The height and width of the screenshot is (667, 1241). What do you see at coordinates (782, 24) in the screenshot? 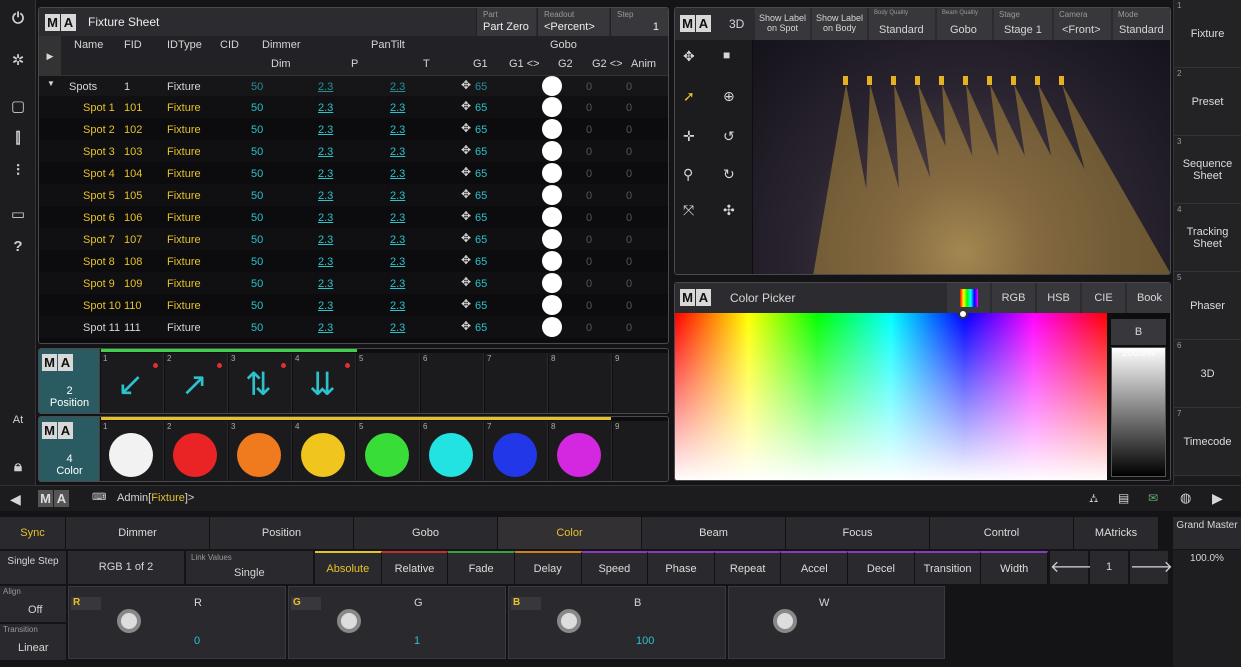
I see `show-label-spot-button: Show Label on Spot` at bounding box center [782, 24].